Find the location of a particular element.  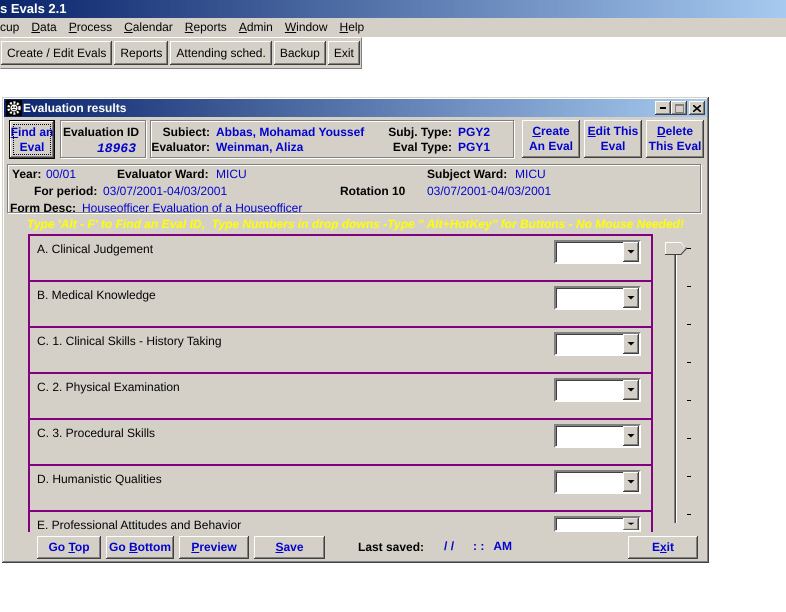

menu-item: Help is located at coordinates (352, 27).